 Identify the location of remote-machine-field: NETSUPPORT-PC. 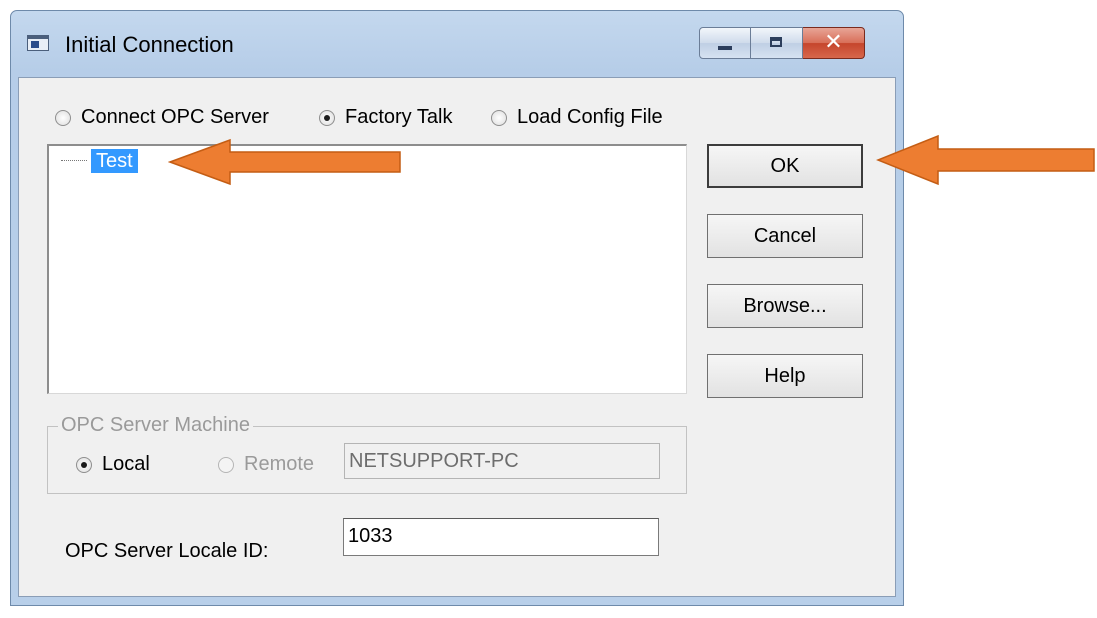
(502, 461).